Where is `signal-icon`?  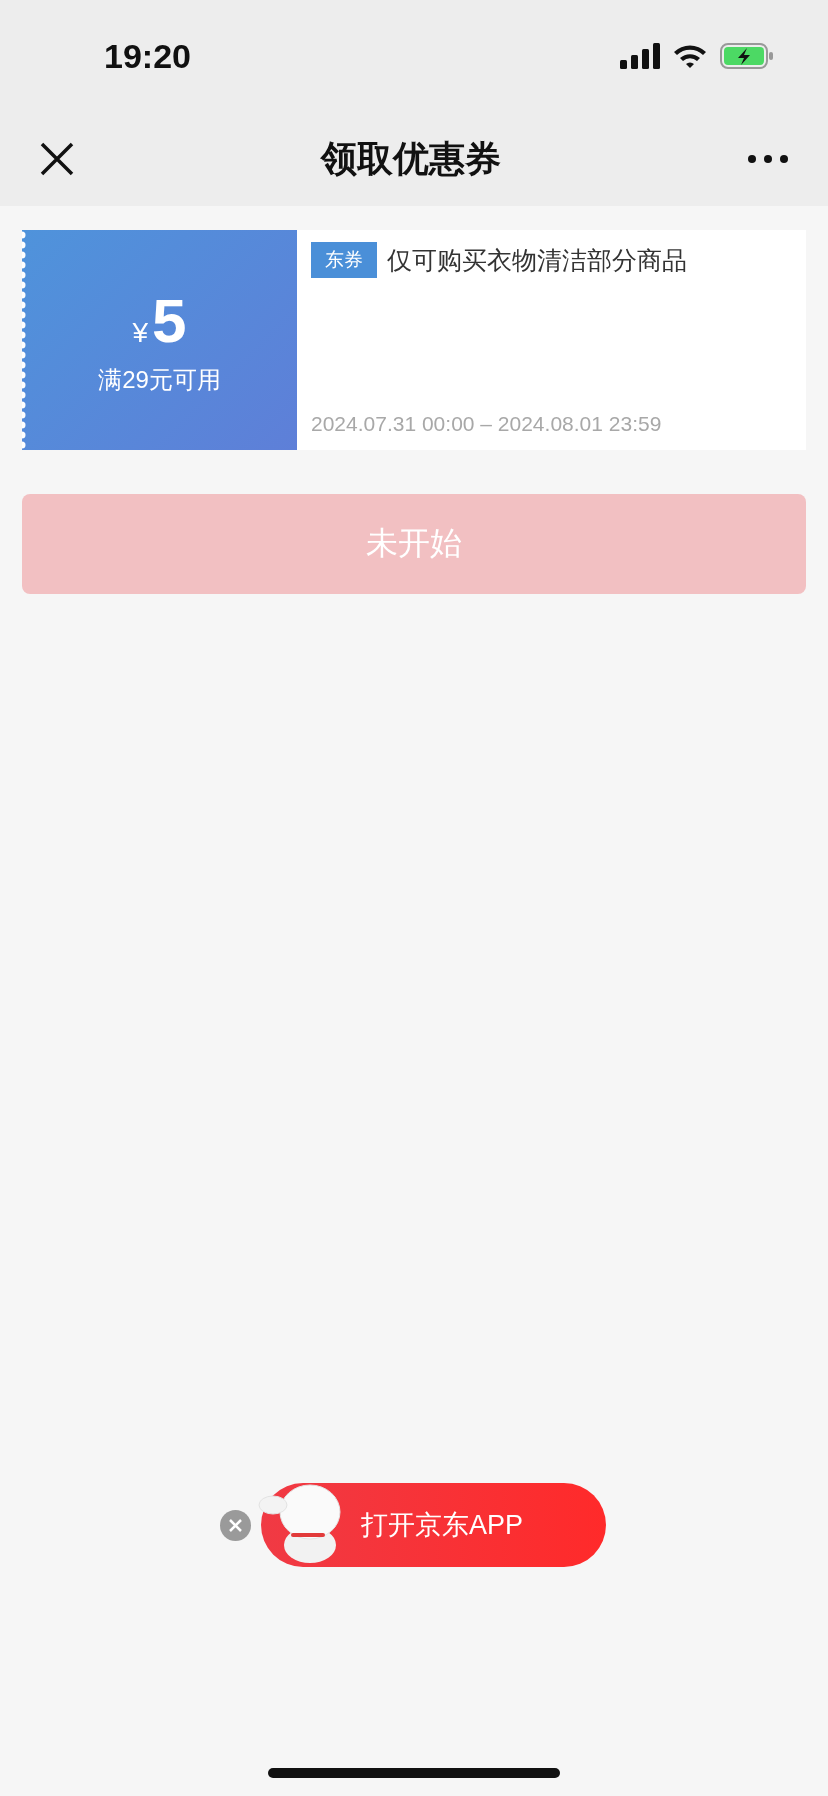
signal-icon is located at coordinates (640, 56).